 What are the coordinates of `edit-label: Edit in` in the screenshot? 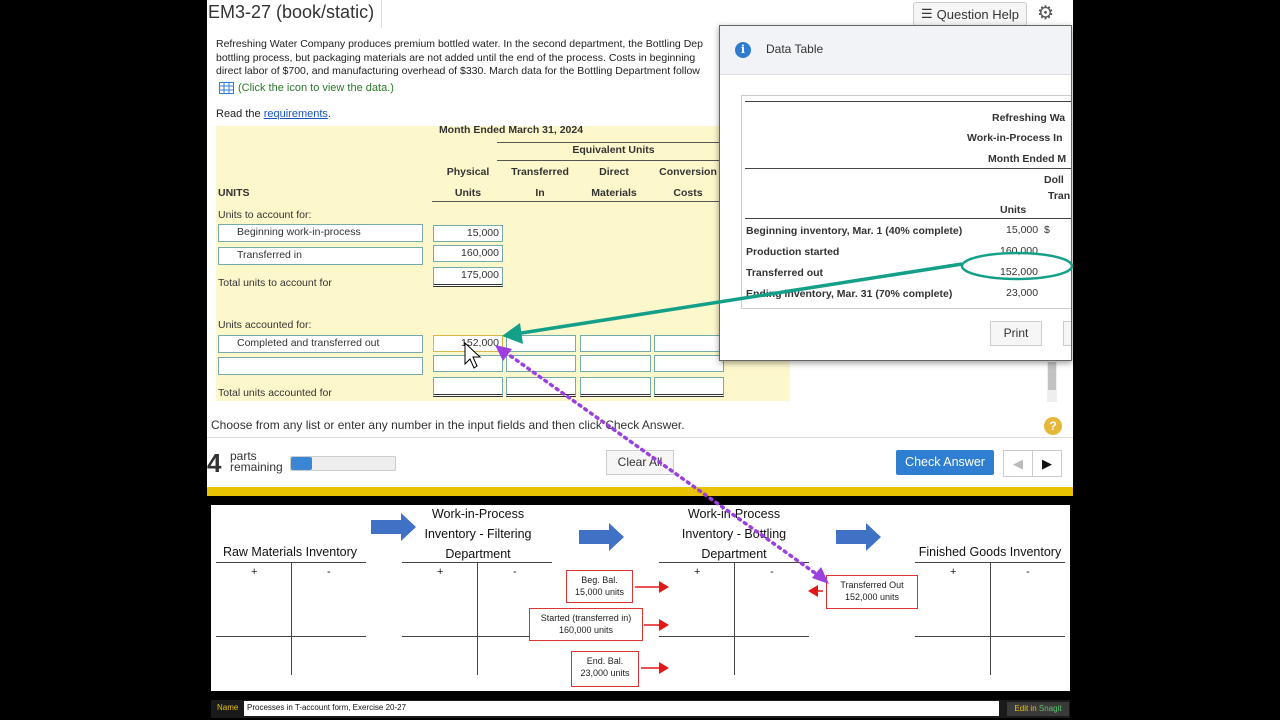 It's located at (1026, 708).